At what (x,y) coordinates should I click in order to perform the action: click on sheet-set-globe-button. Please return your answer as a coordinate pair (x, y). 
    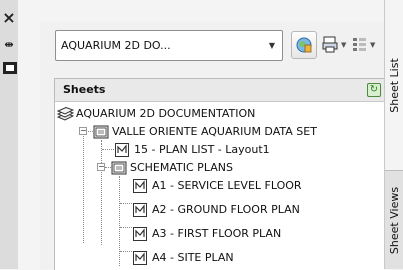
    Looking at the image, I should click on (304, 44).